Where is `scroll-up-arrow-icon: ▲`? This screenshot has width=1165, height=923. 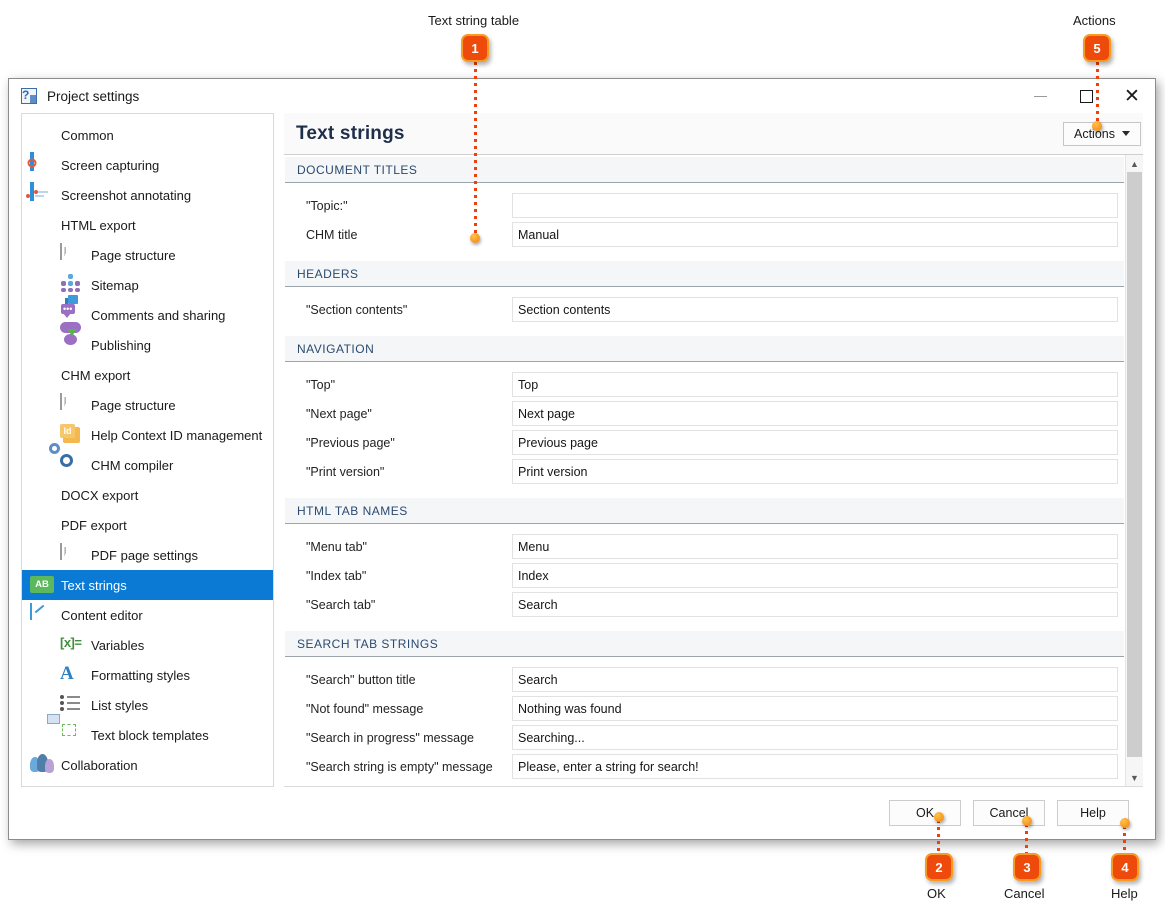 scroll-up-arrow-icon: ▲ is located at coordinates (1134, 163).